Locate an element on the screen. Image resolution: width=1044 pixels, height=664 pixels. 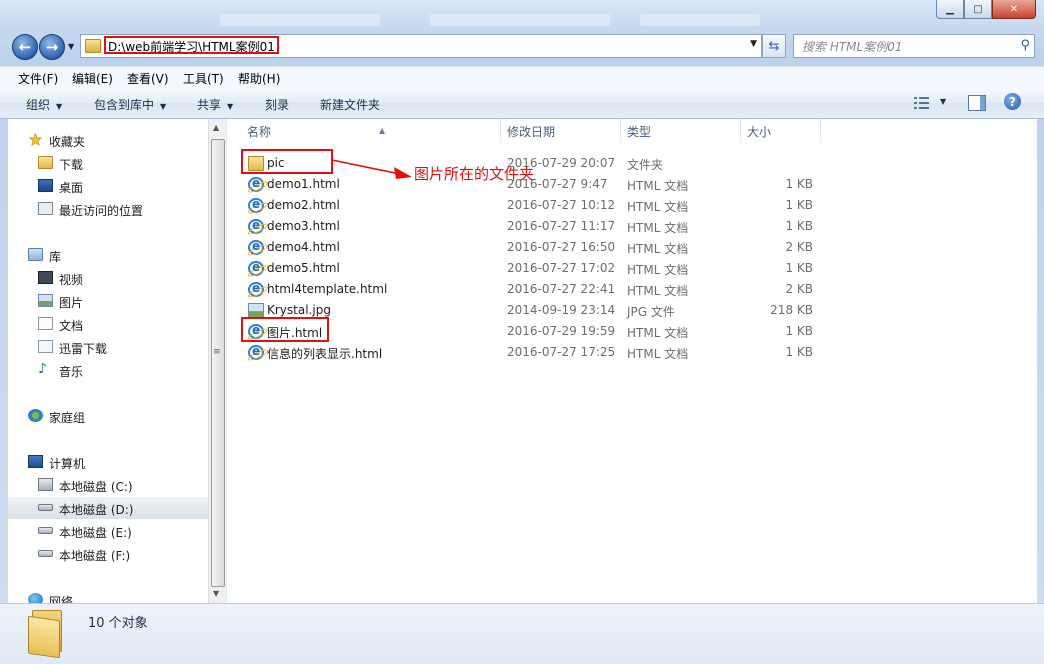
burn-button: 刻录 is located at coordinates (277, 104).